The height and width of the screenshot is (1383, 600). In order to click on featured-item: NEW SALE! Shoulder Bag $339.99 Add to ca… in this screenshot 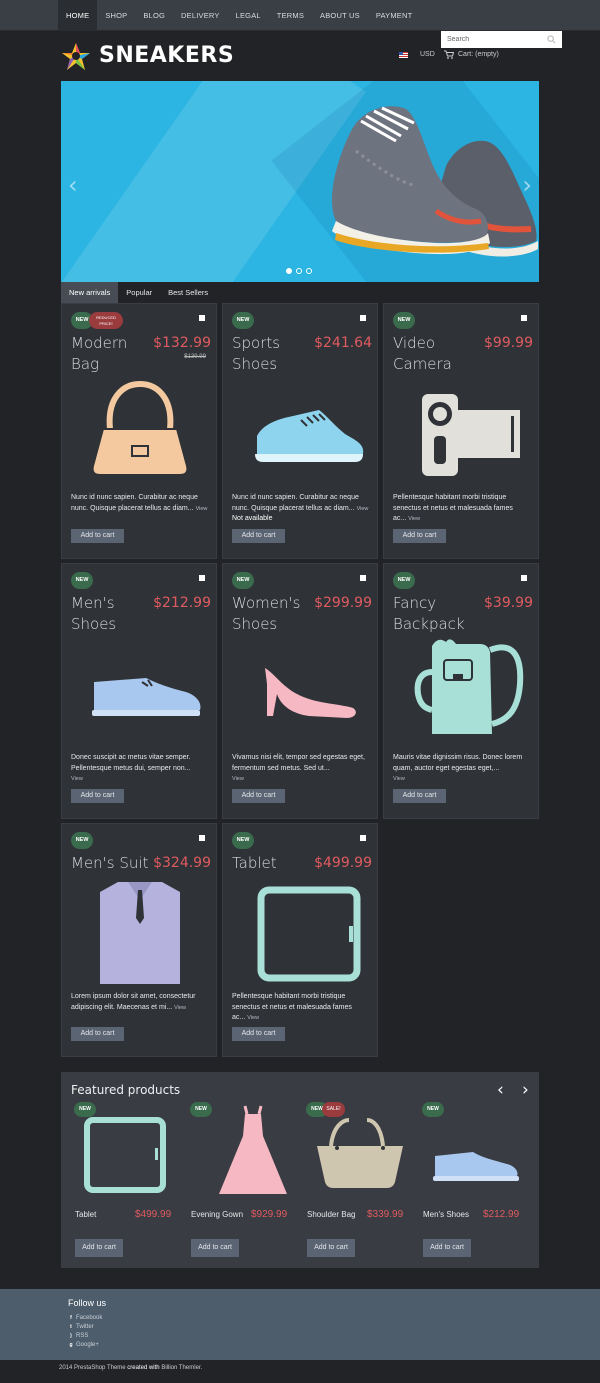, I will do `click(349, 1184)`.